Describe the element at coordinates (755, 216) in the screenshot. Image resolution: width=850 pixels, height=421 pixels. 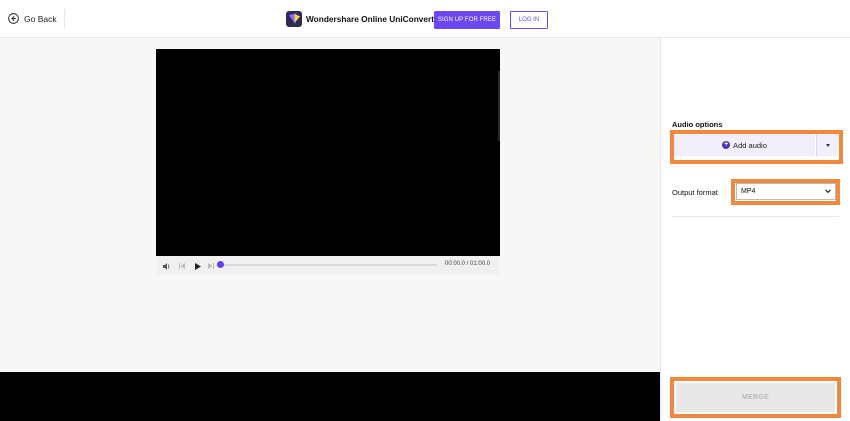
I see `panel-divider` at that location.